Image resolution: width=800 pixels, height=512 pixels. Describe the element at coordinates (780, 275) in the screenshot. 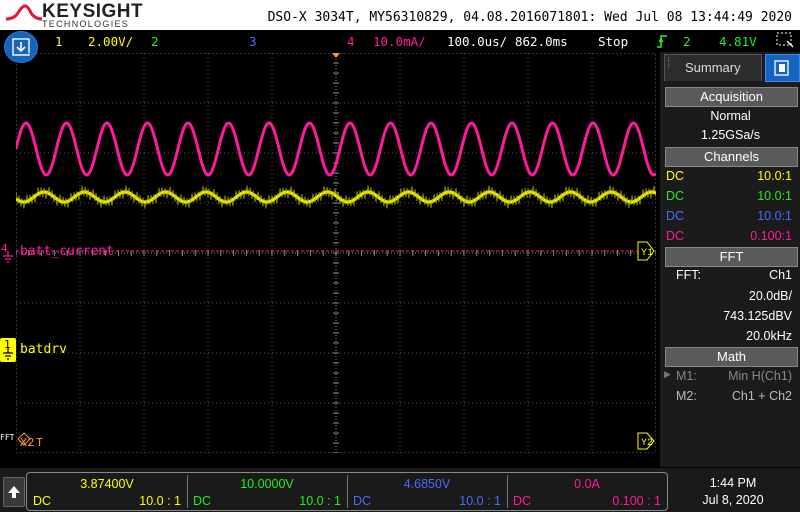

I see `fft-source: Ch1` at that location.